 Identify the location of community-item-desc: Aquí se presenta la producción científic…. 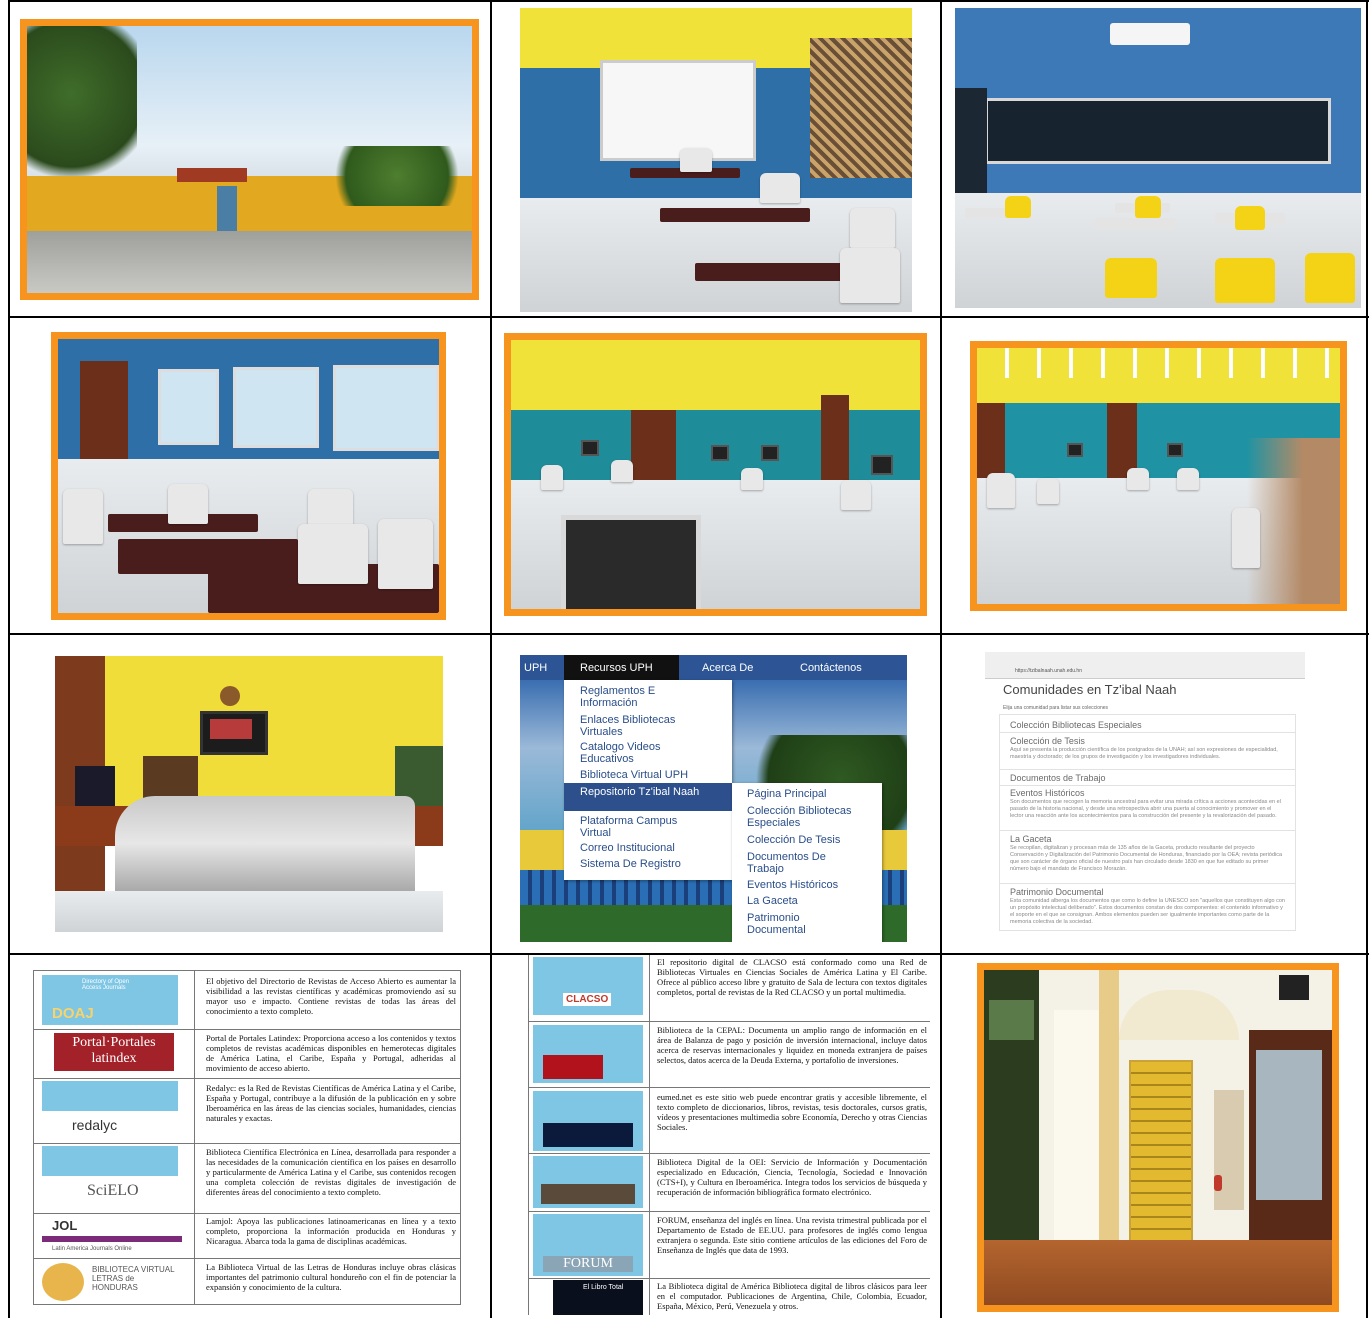
(1144, 753).